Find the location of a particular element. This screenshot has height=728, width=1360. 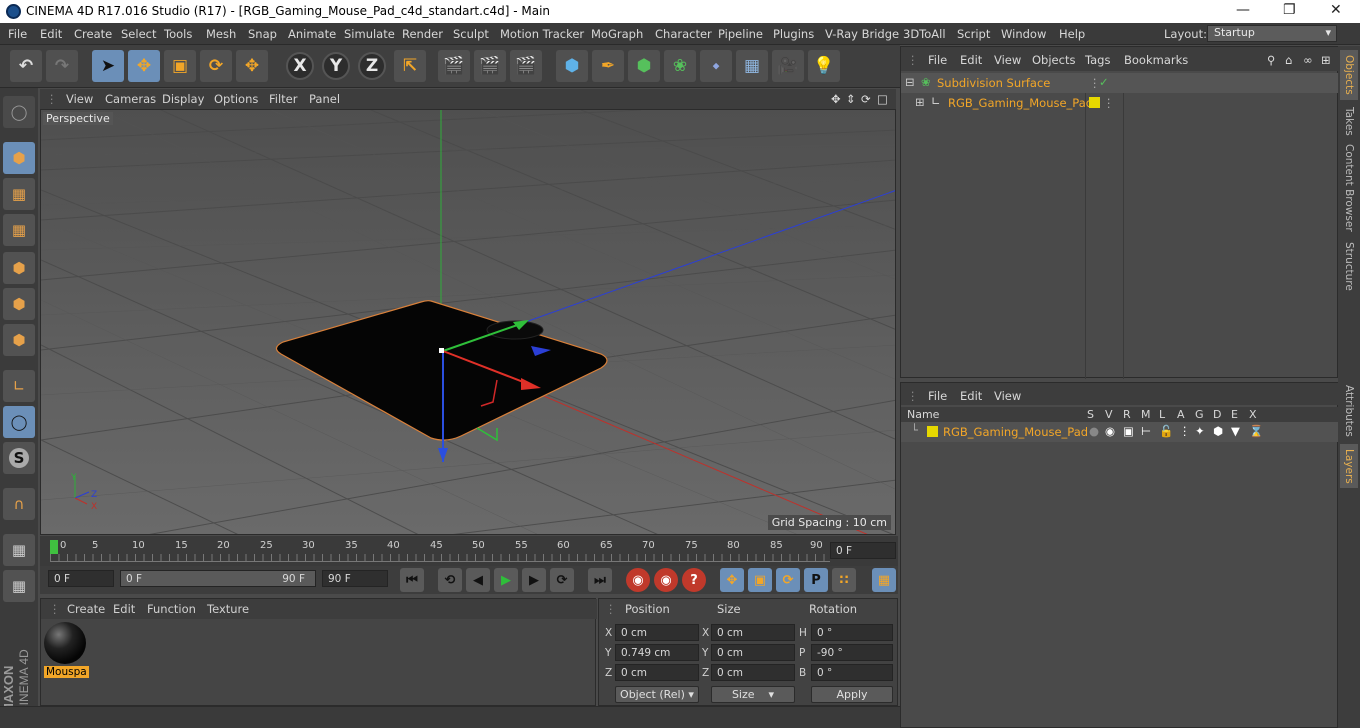

points-mode-button: ⬢ is located at coordinates (19, 268).